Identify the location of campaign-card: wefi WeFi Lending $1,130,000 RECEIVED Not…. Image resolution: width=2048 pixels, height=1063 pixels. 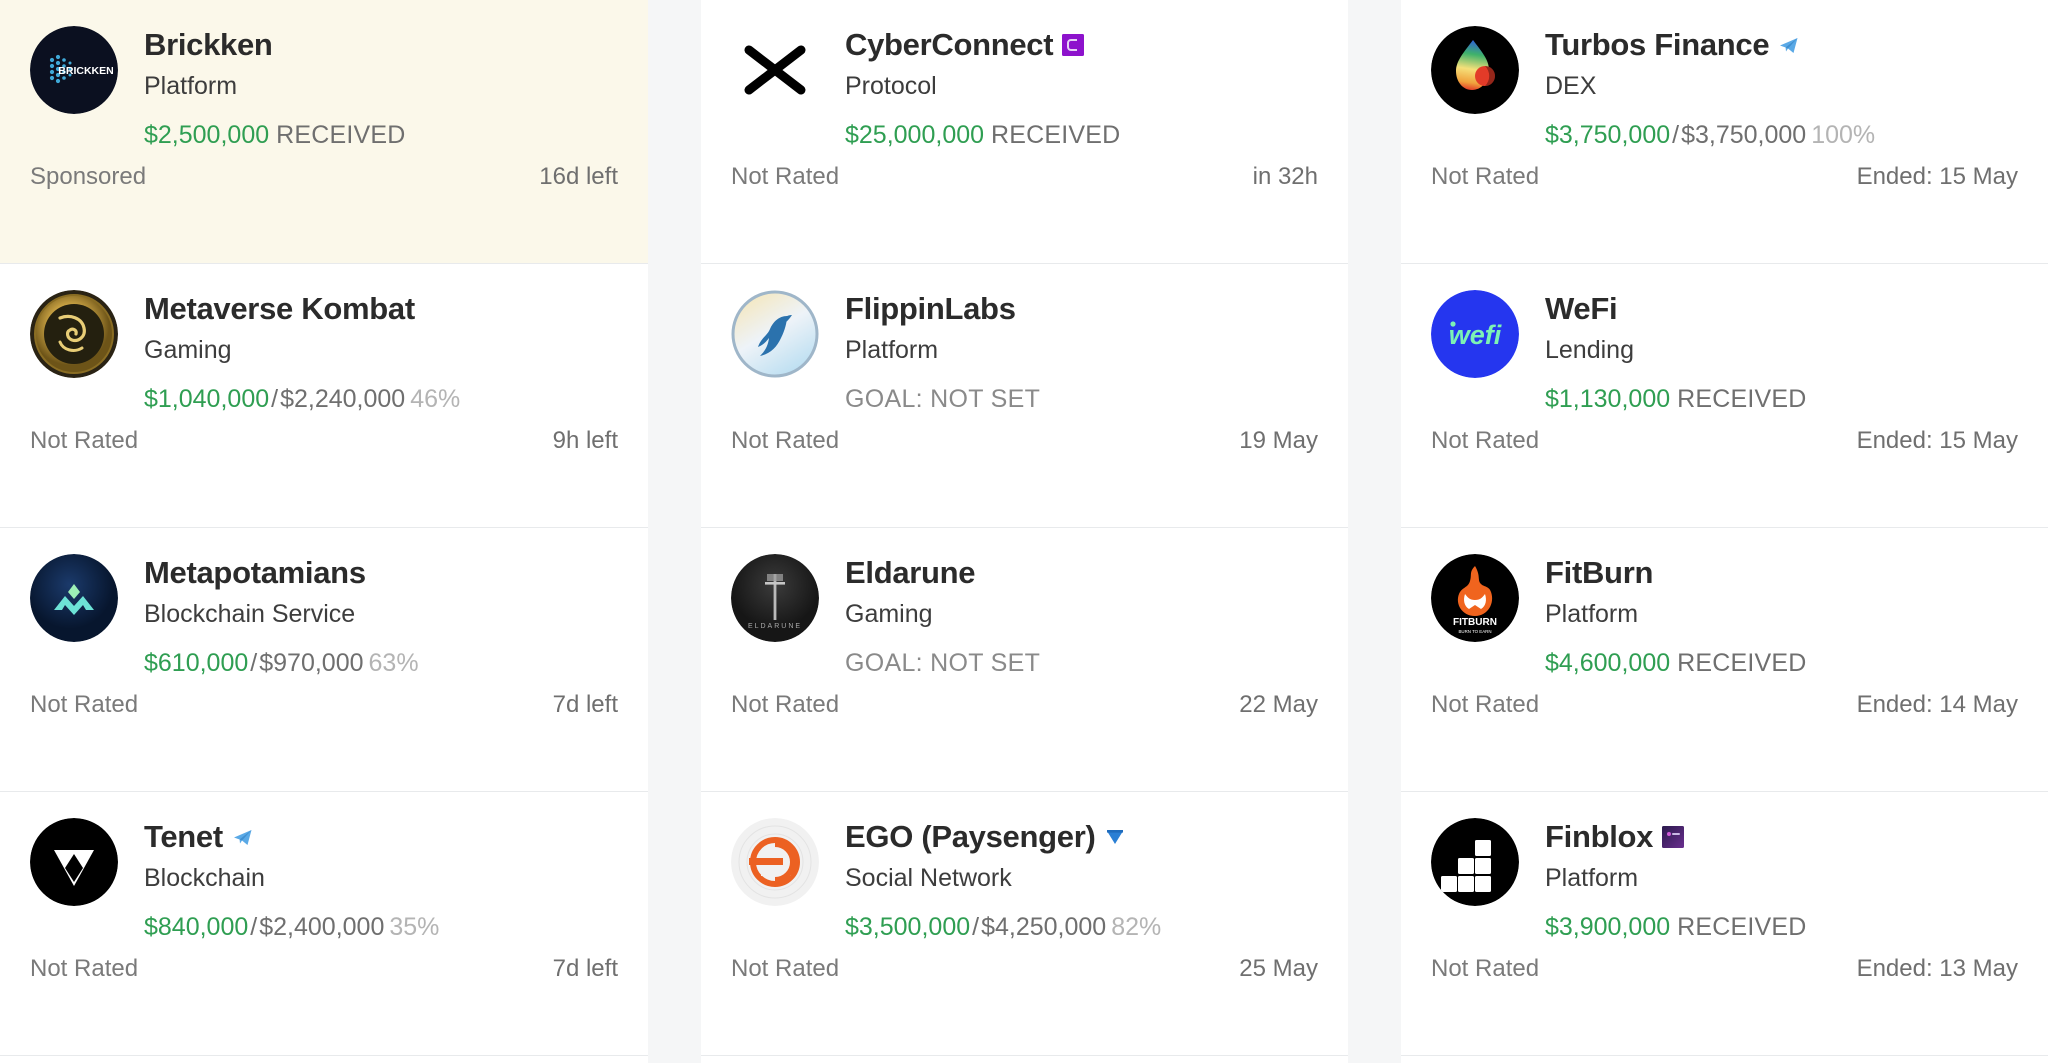
(1724, 396).